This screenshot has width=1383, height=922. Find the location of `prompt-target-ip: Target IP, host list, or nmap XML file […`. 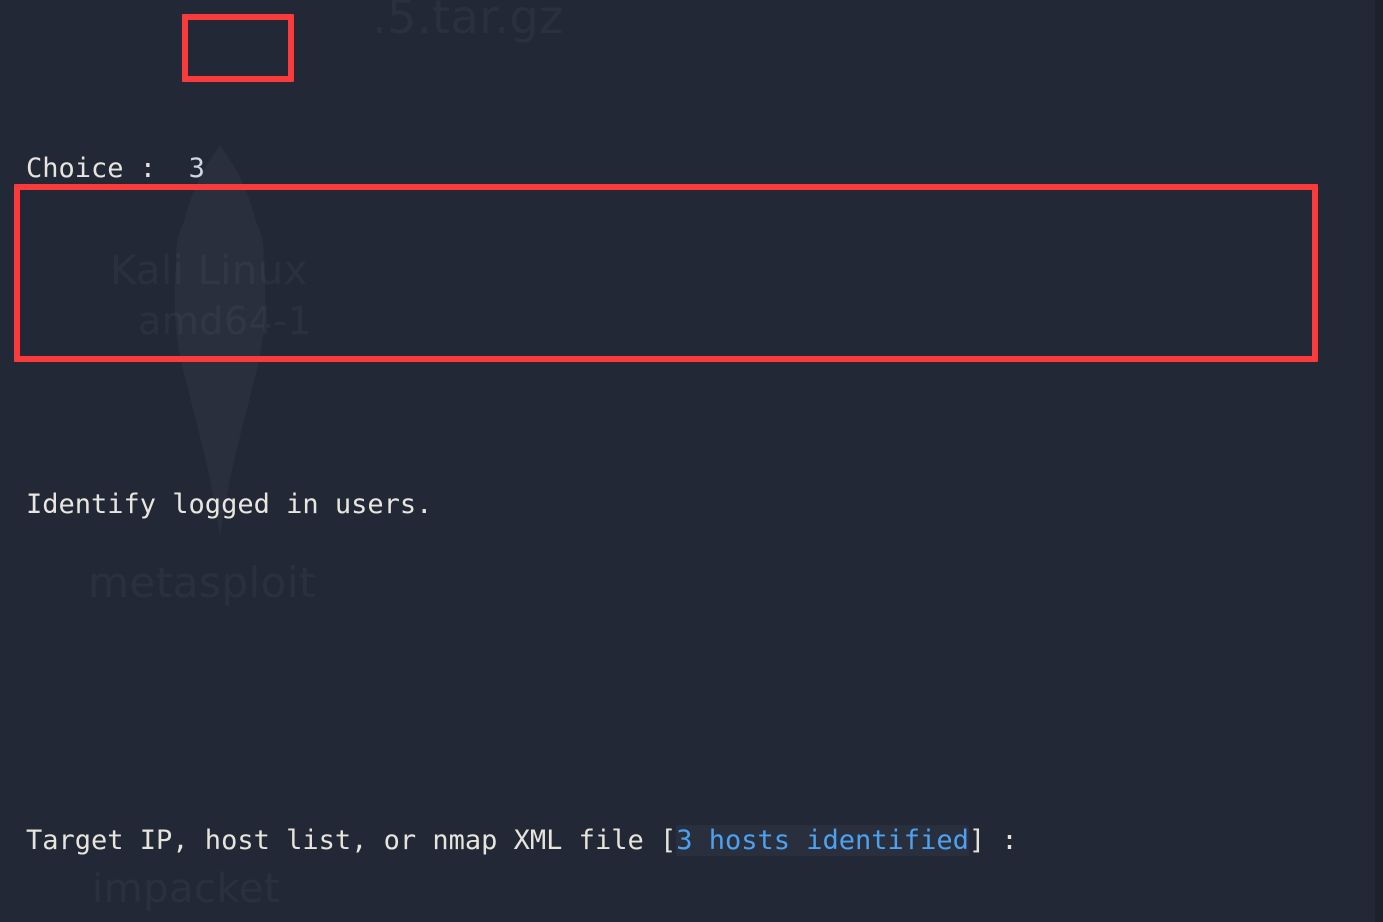

prompt-target-ip: Target IP, host list, or nmap XML file [… is located at coordinates (704, 841).